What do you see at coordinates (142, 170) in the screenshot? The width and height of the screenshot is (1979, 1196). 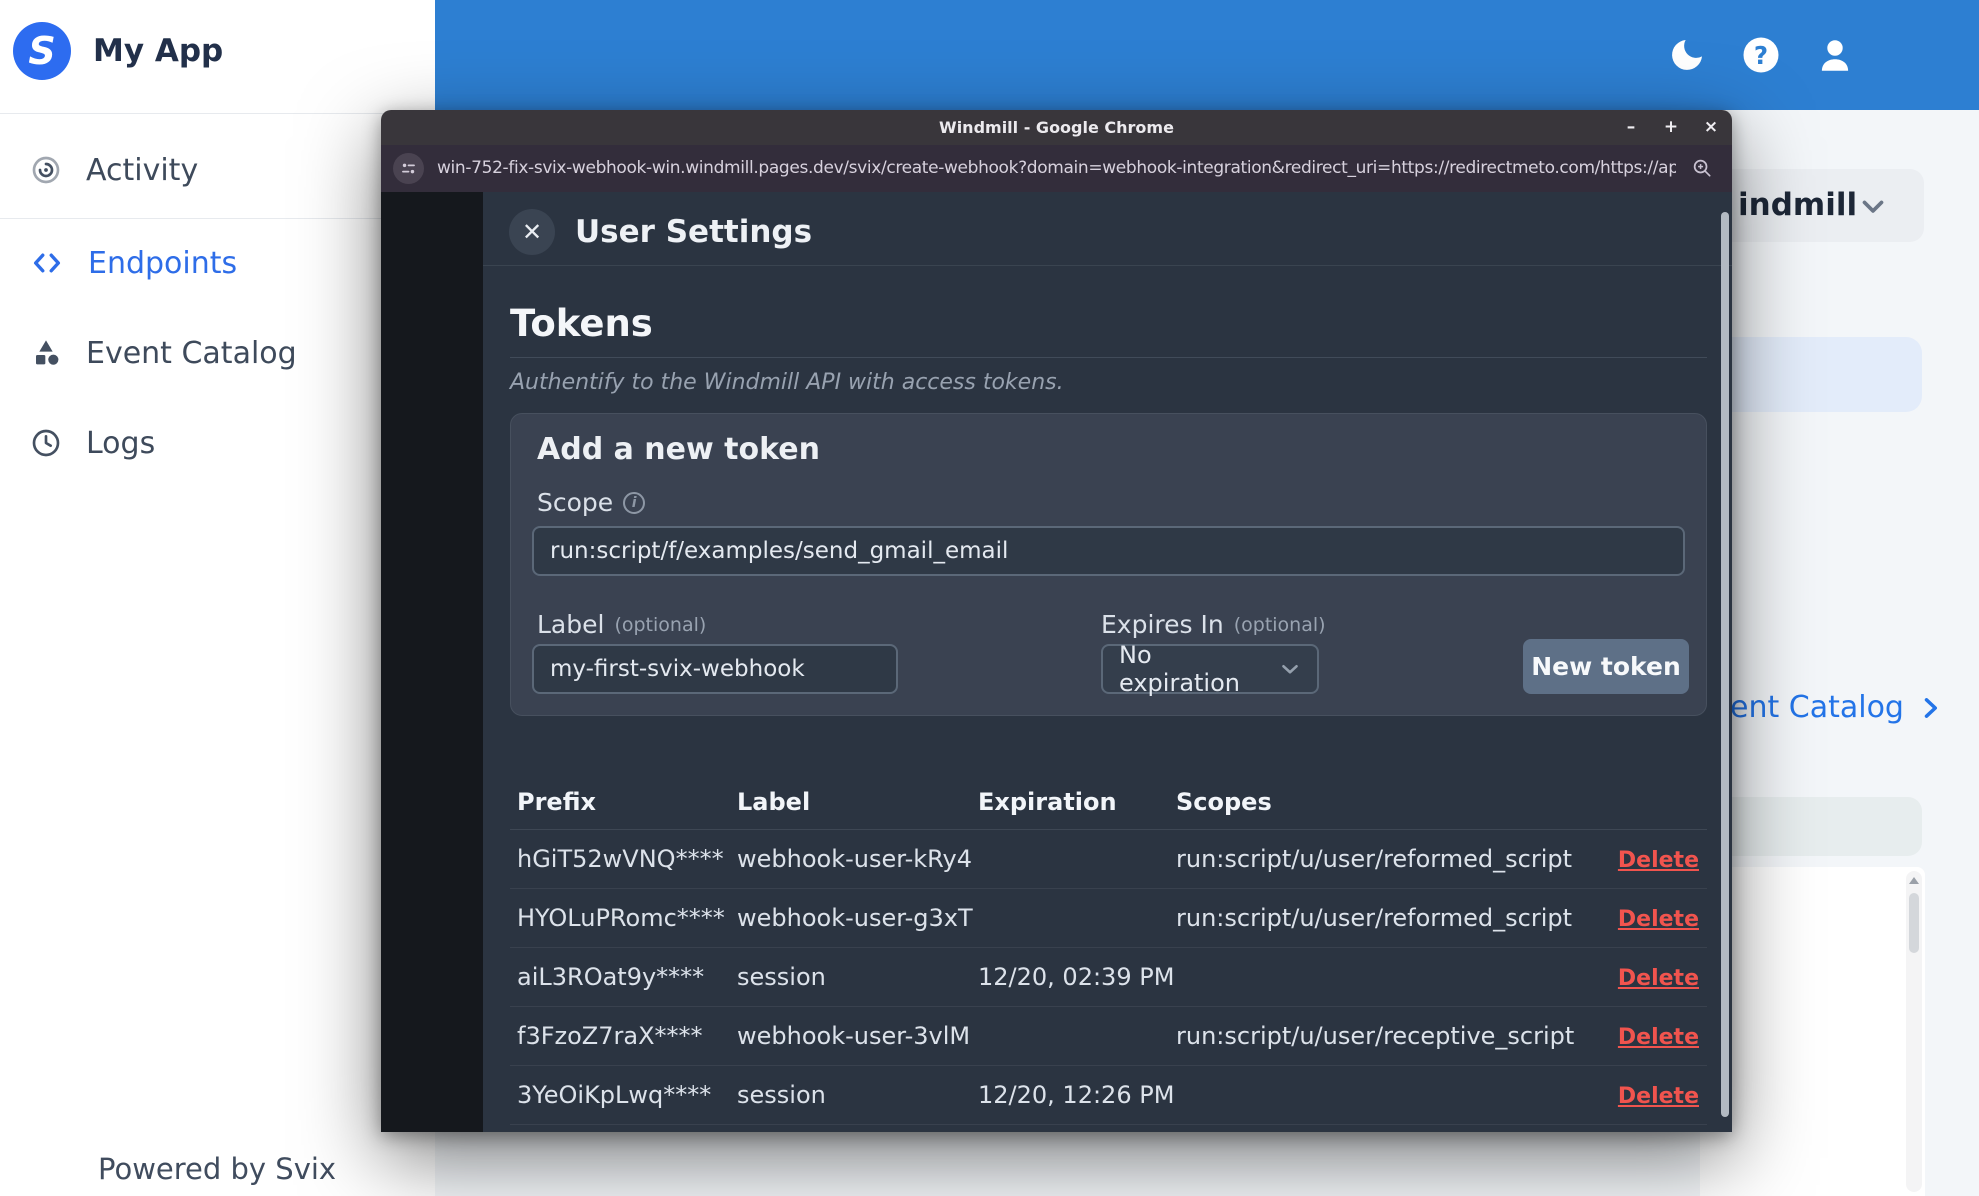 I see `sidebar-item-label: Activity` at bounding box center [142, 170].